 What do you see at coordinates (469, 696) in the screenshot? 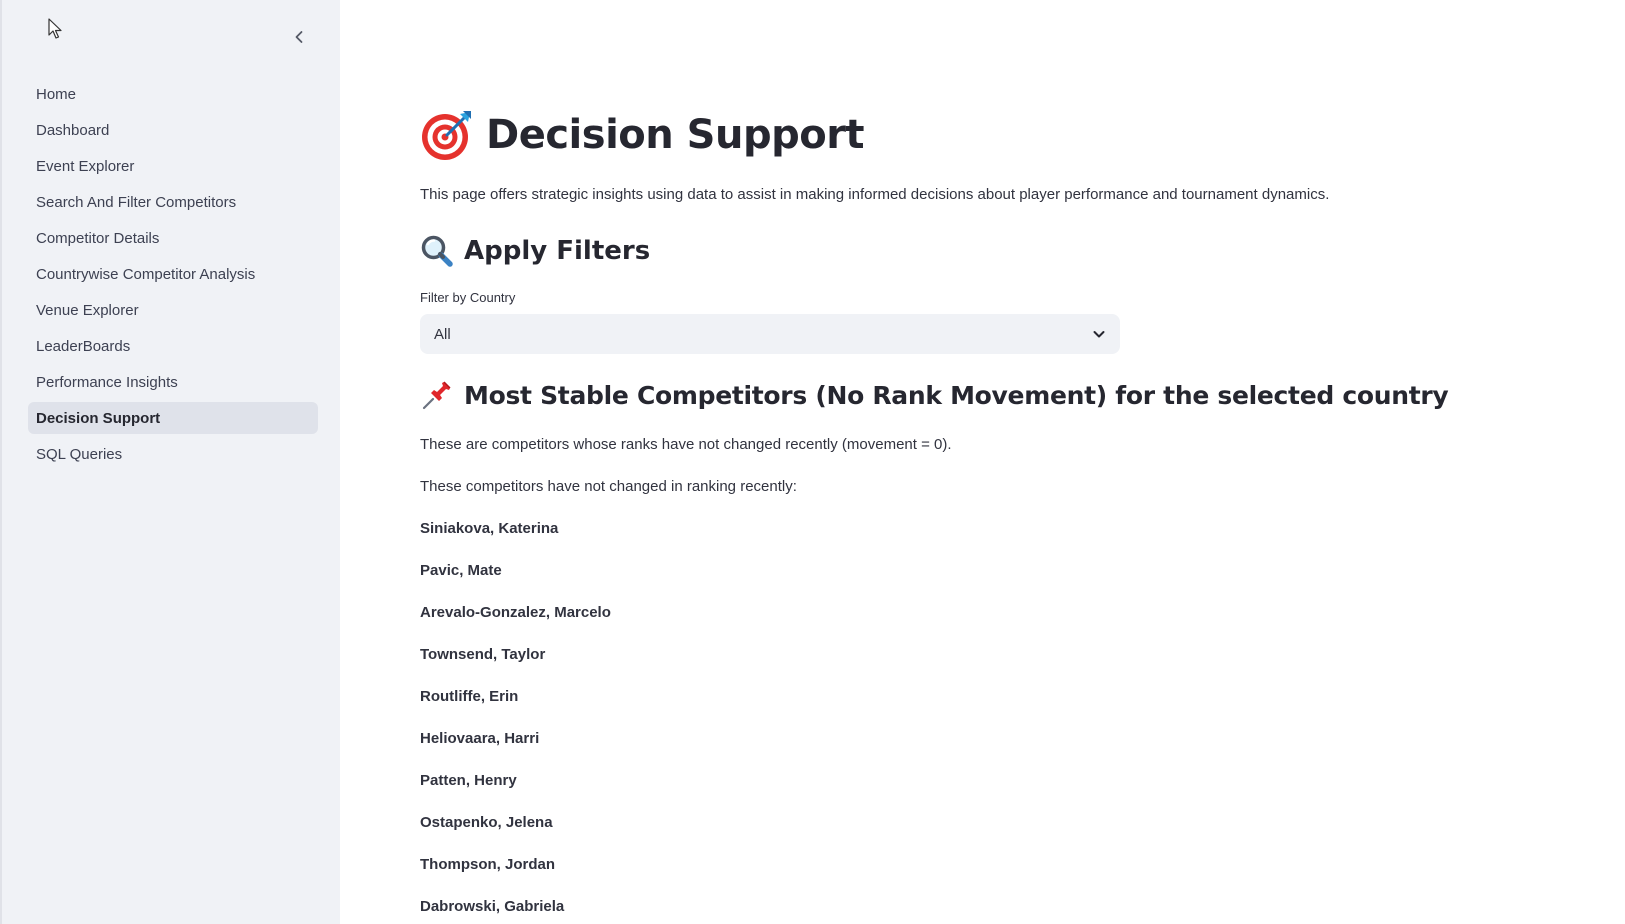
I see `list-item: Routliffe, Erin` at bounding box center [469, 696].